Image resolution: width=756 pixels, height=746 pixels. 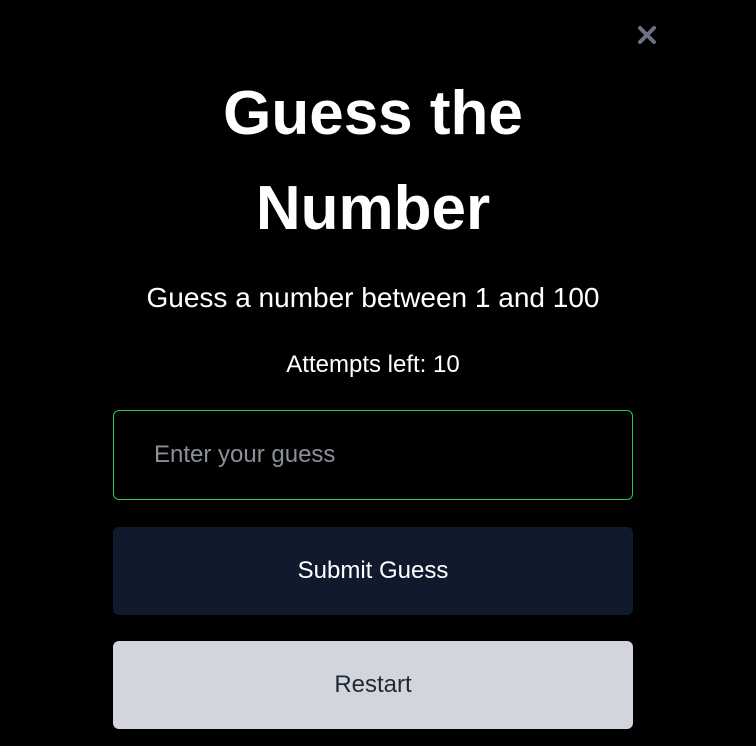 I want to click on close-icon, so click(x=647, y=35).